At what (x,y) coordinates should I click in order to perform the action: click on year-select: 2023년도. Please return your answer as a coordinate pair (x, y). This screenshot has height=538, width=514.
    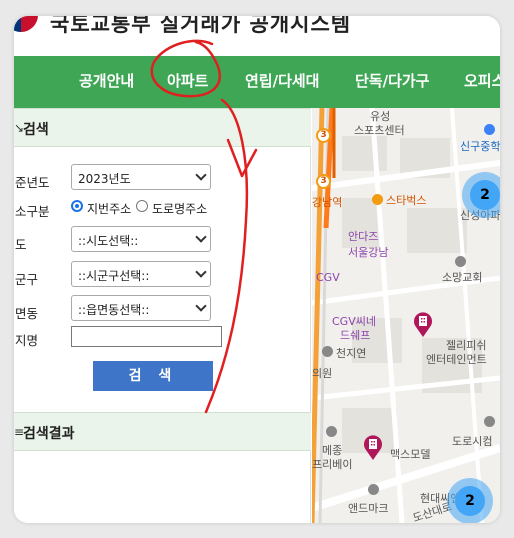
    Looking at the image, I should click on (141, 177).